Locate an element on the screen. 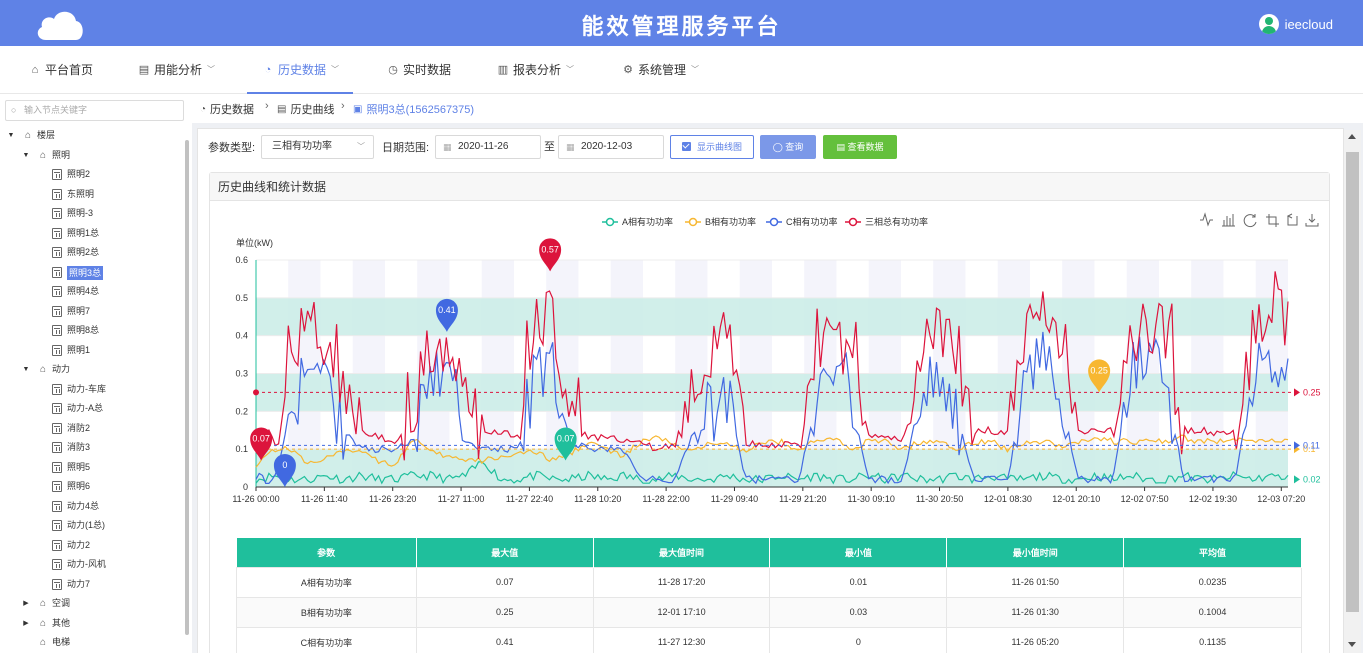 Image resolution: width=1363 pixels, height=653 pixels. show-curve-toggle: 显示曲线图 is located at coordinates (712, 147).